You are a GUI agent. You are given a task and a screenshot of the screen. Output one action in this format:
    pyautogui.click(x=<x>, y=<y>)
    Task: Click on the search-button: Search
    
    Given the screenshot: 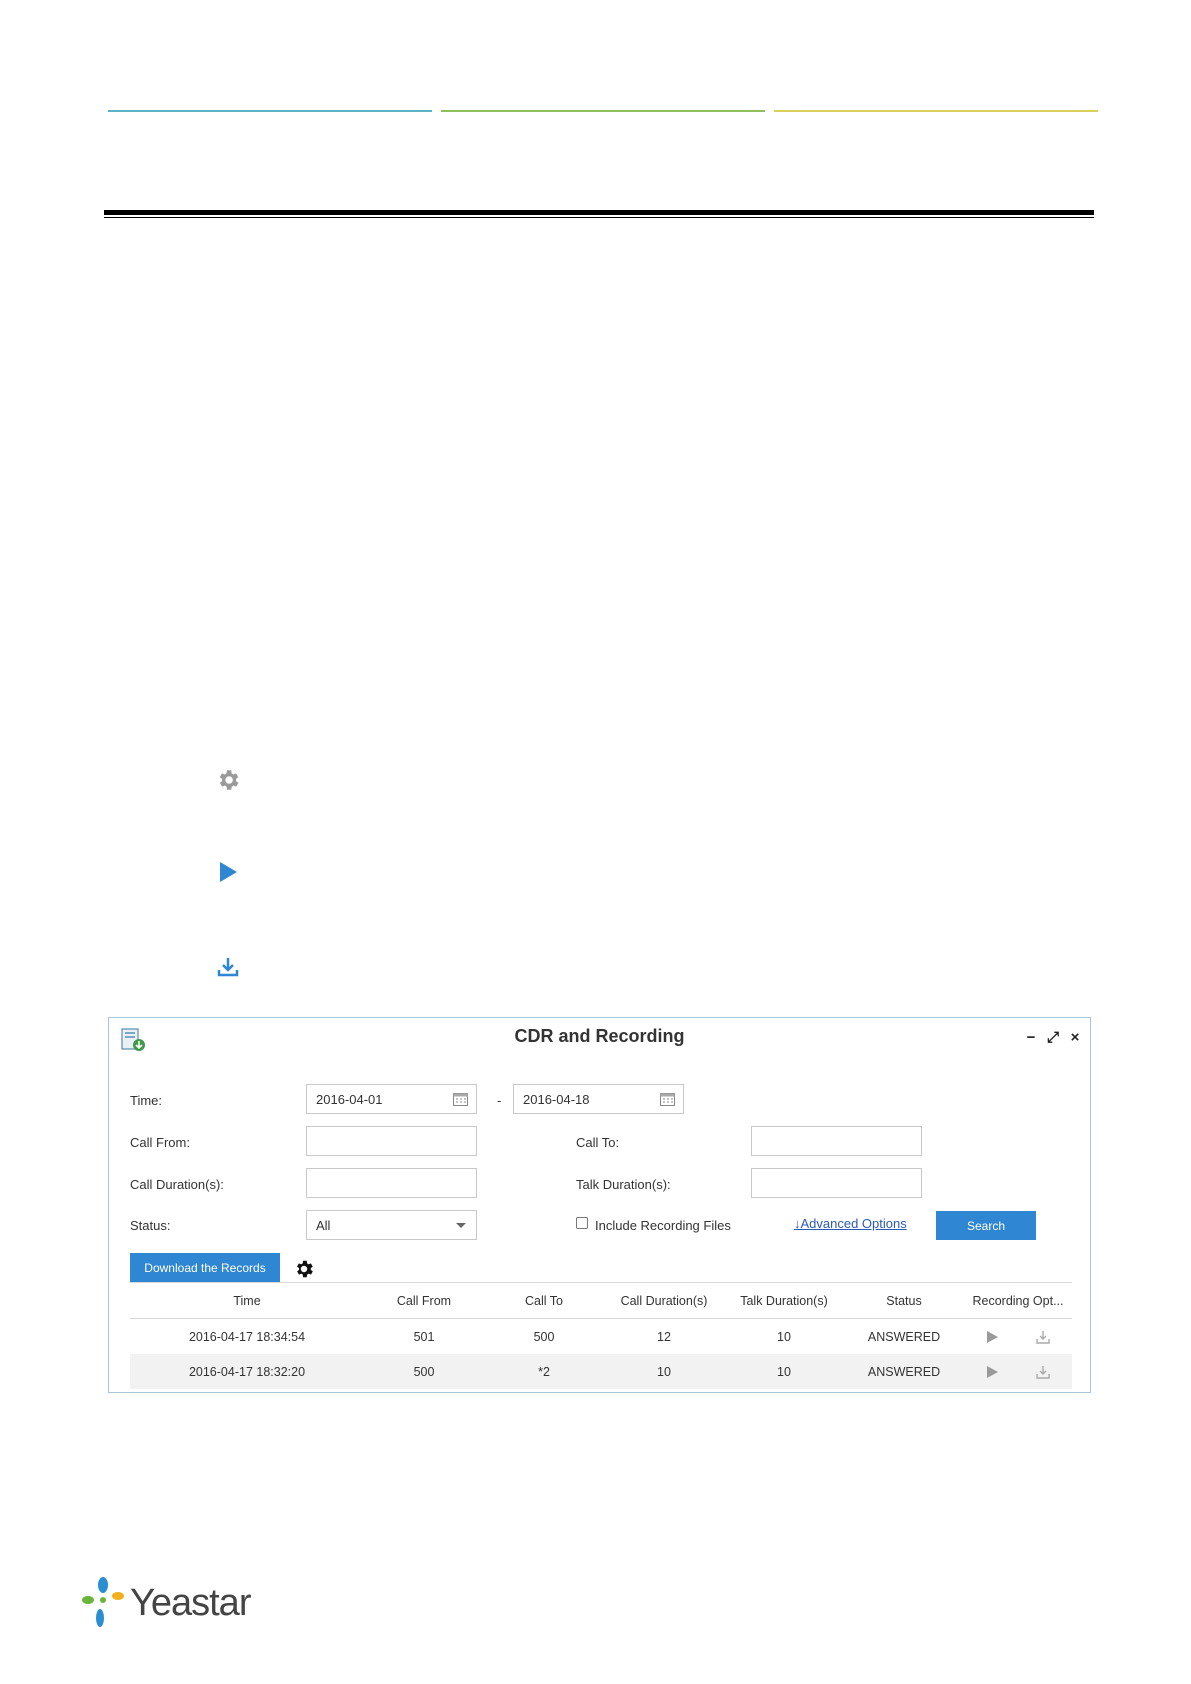 What is the action you would take?
    pyautogui.click(x=986, y=1225)
    